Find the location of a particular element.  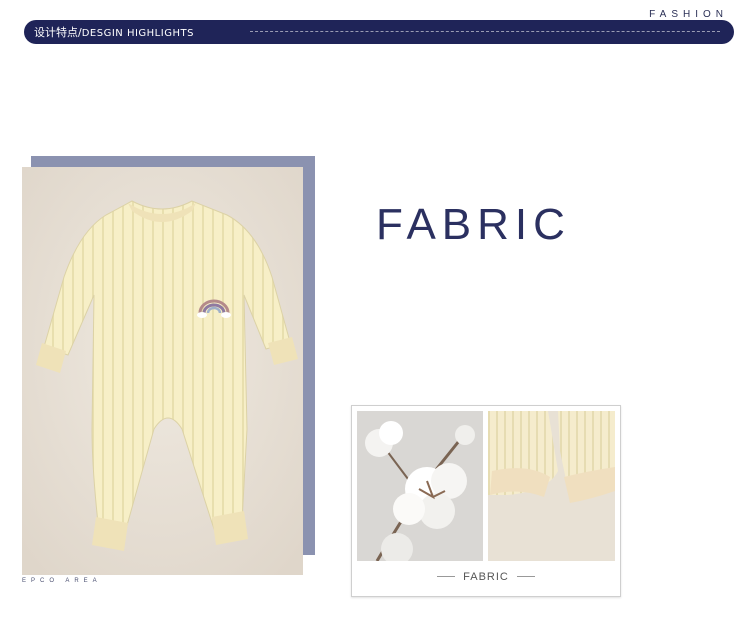

section-title: 设计特点/DESGIN HIGHLIGHTS is located at coordinates (114, 32).